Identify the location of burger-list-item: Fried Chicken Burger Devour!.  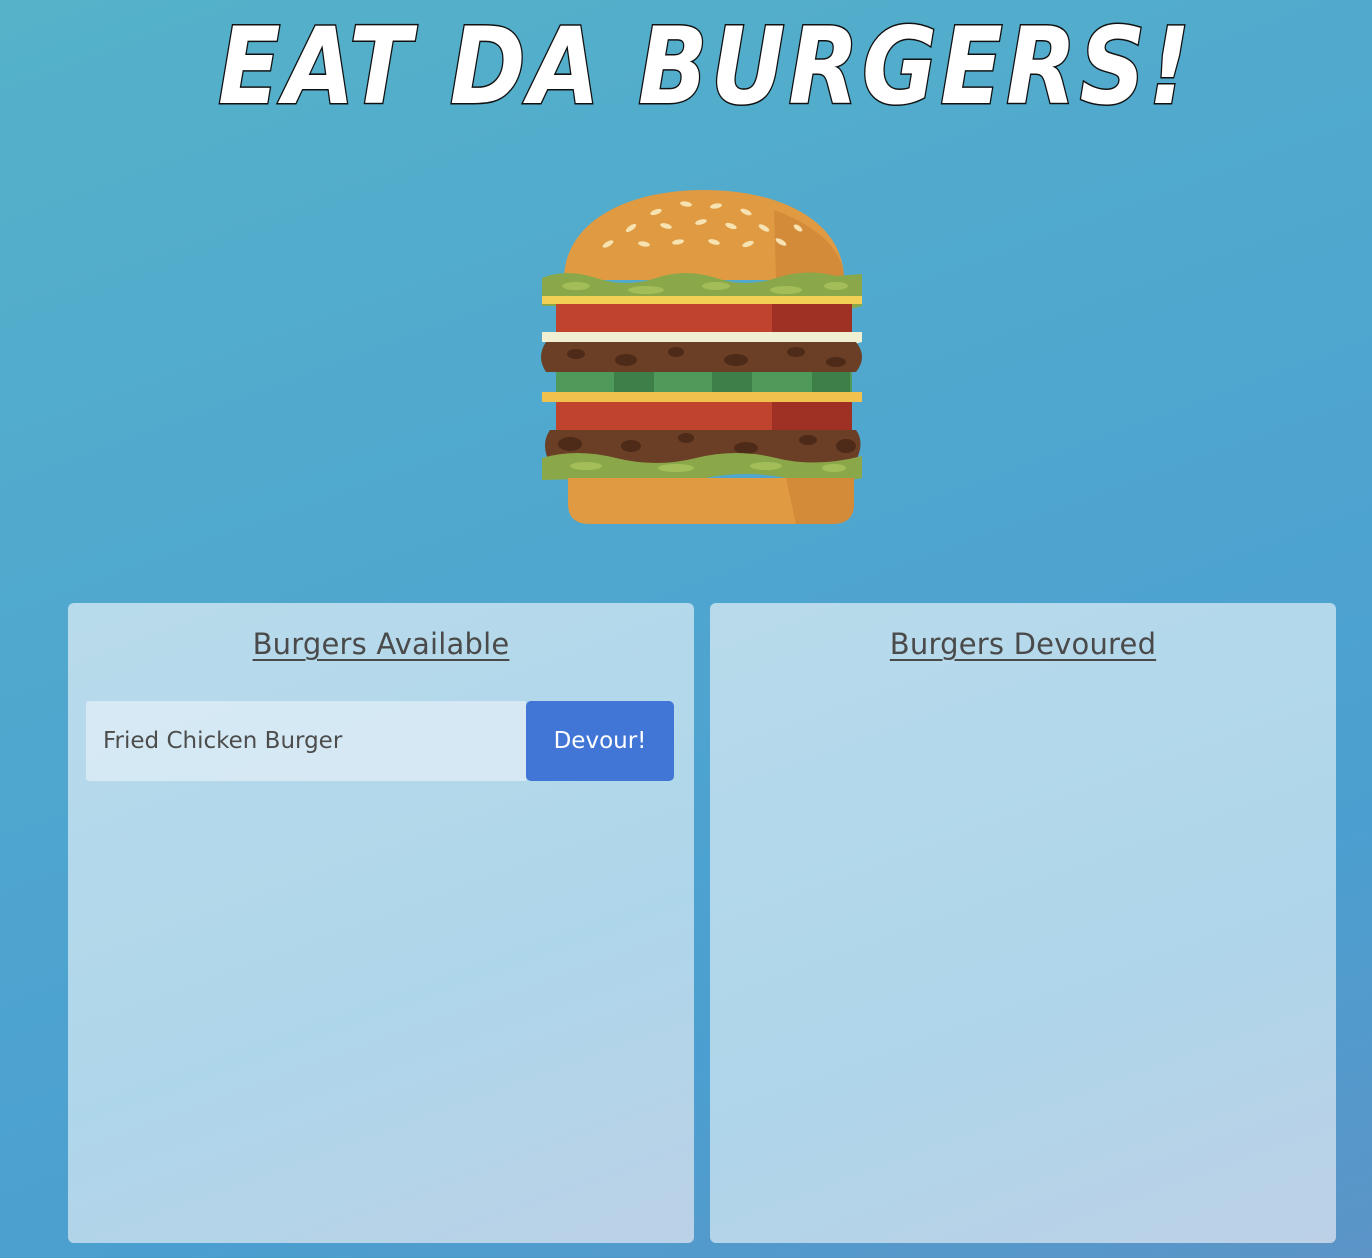
(380, 741).